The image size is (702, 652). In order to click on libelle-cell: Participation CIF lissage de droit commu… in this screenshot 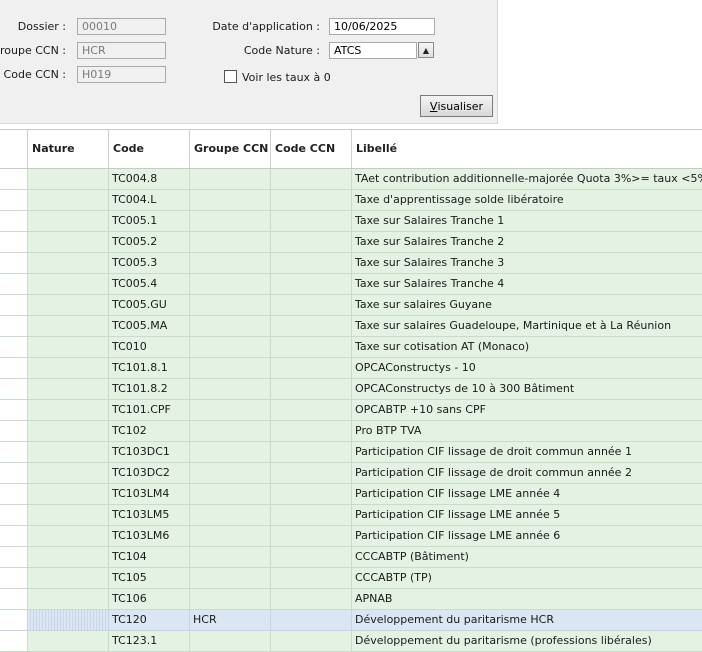, I will do `click(527, 452)`.